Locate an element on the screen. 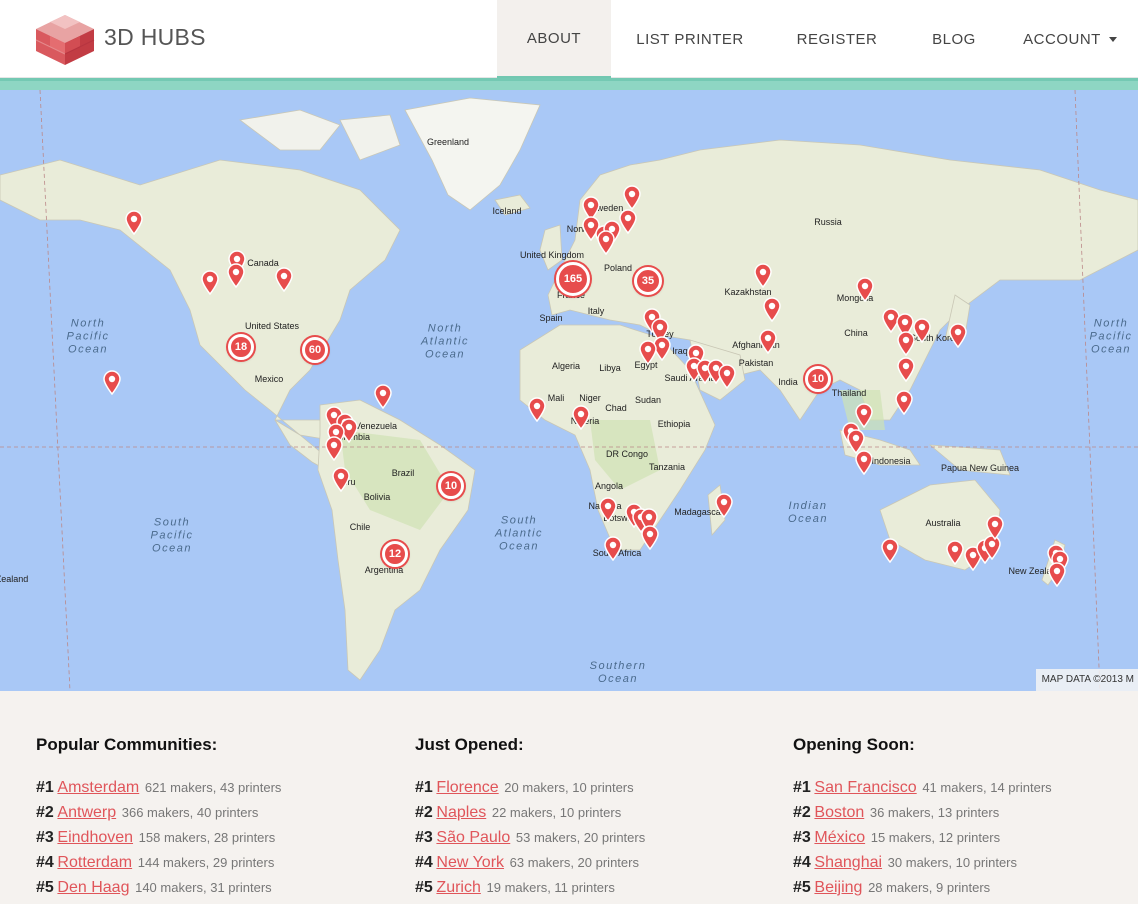 The width and height of the screenshot is (1138, 904). list-item: #3 Eindhoven 158 makers, 28 printers is located at coordinates (158, 841).